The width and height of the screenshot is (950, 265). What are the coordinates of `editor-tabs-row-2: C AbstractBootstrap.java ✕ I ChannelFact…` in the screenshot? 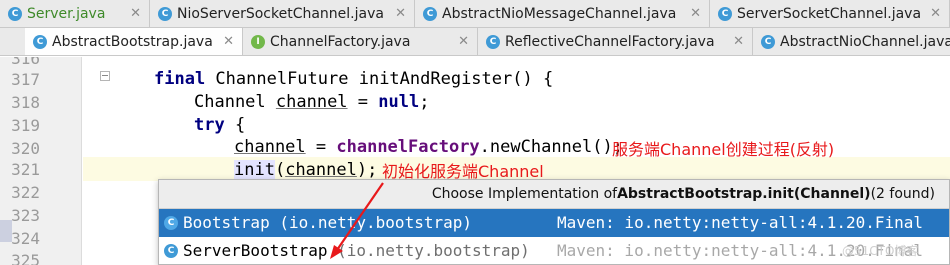 It's located at (475, 42).